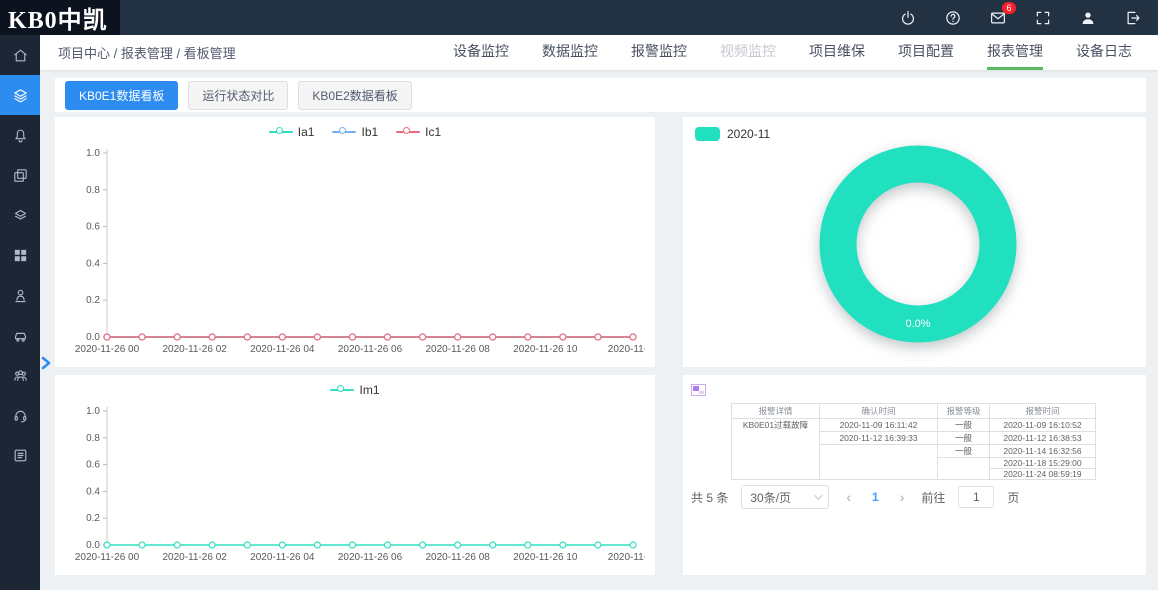 The height and width of the screenshot is (590, 1158). I want to click on sidebar-item-grid, so click(20, 255).